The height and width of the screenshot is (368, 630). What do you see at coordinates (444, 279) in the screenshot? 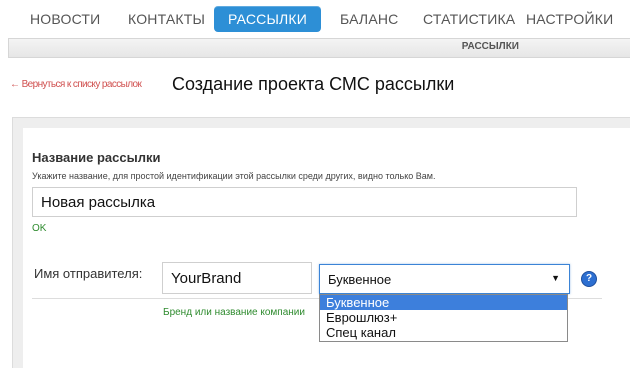
I see `sender-type-select: Буквенное ▼` at bounding box center [444, 279].